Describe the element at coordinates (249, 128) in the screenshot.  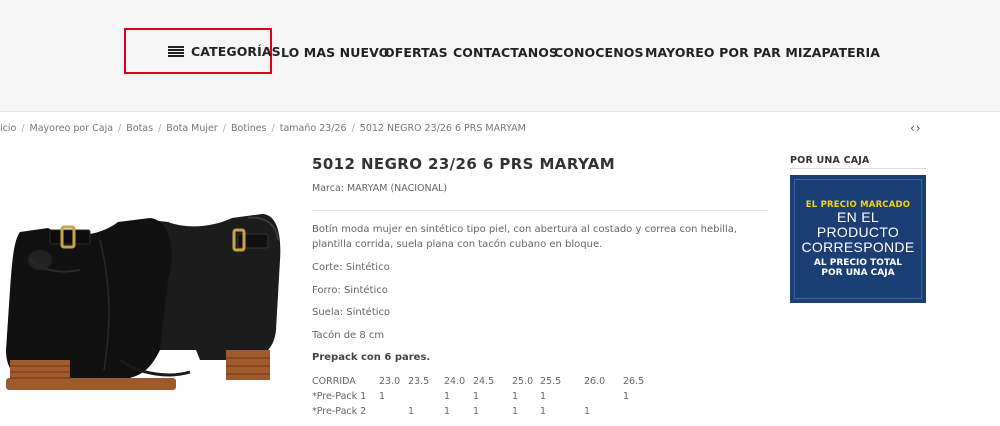
I see `breadcrumb-item-botines: Botines` at that location.